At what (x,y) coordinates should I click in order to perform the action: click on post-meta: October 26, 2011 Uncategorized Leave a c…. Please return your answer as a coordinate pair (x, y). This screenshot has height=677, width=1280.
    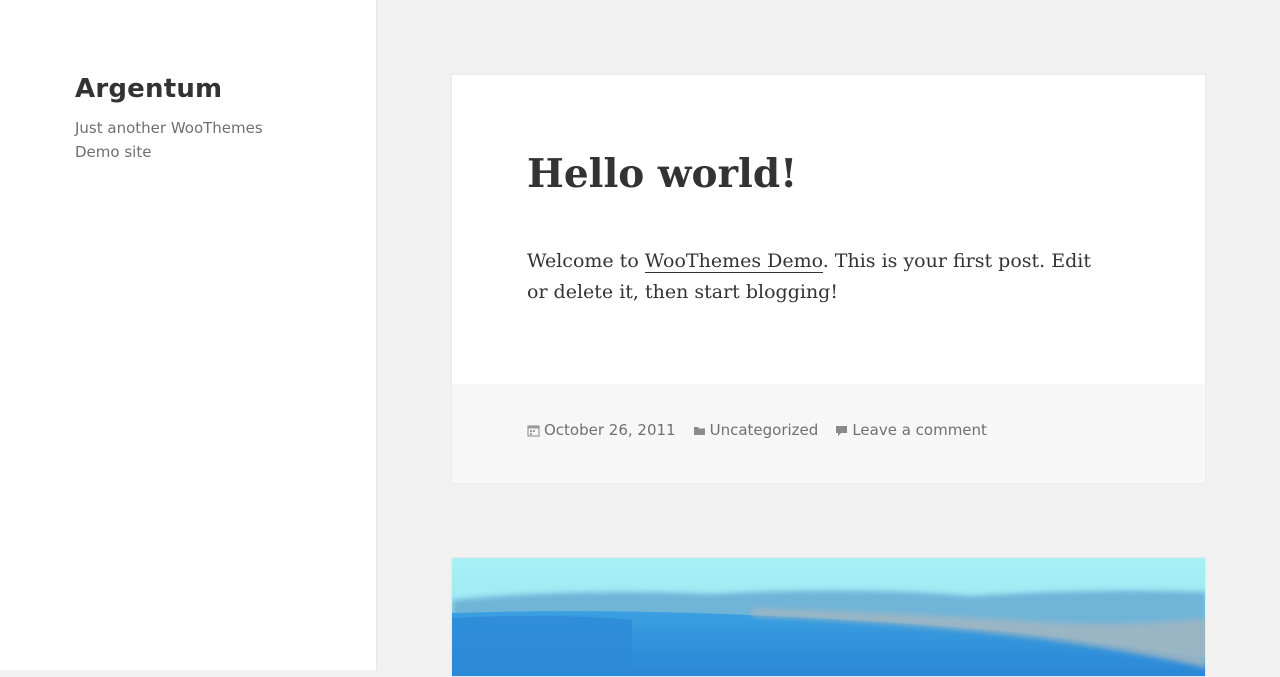
    Looking at the image, I should click on (765, 430).